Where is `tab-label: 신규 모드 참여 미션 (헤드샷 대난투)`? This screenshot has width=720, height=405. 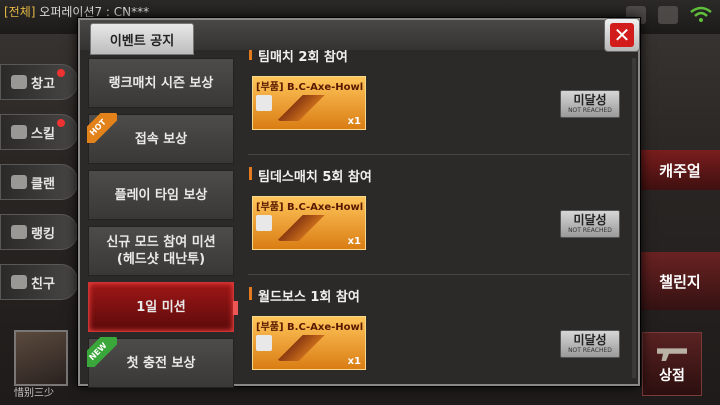 tab-label: 신규 모드 참여 미션 (헤드샷 대난투) is located at coordinates (161, 251).